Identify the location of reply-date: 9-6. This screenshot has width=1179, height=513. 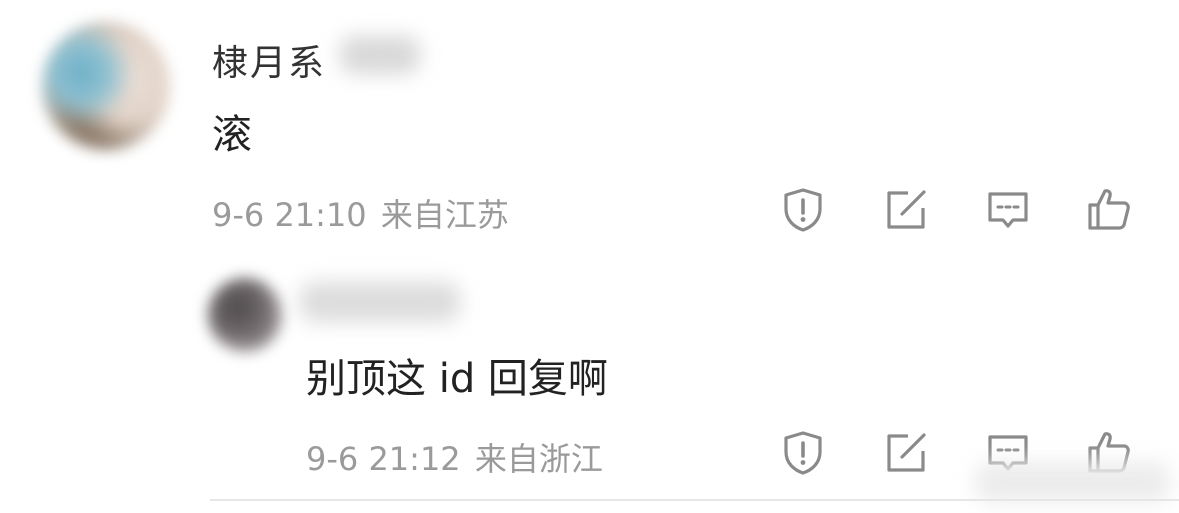
(332, 459).